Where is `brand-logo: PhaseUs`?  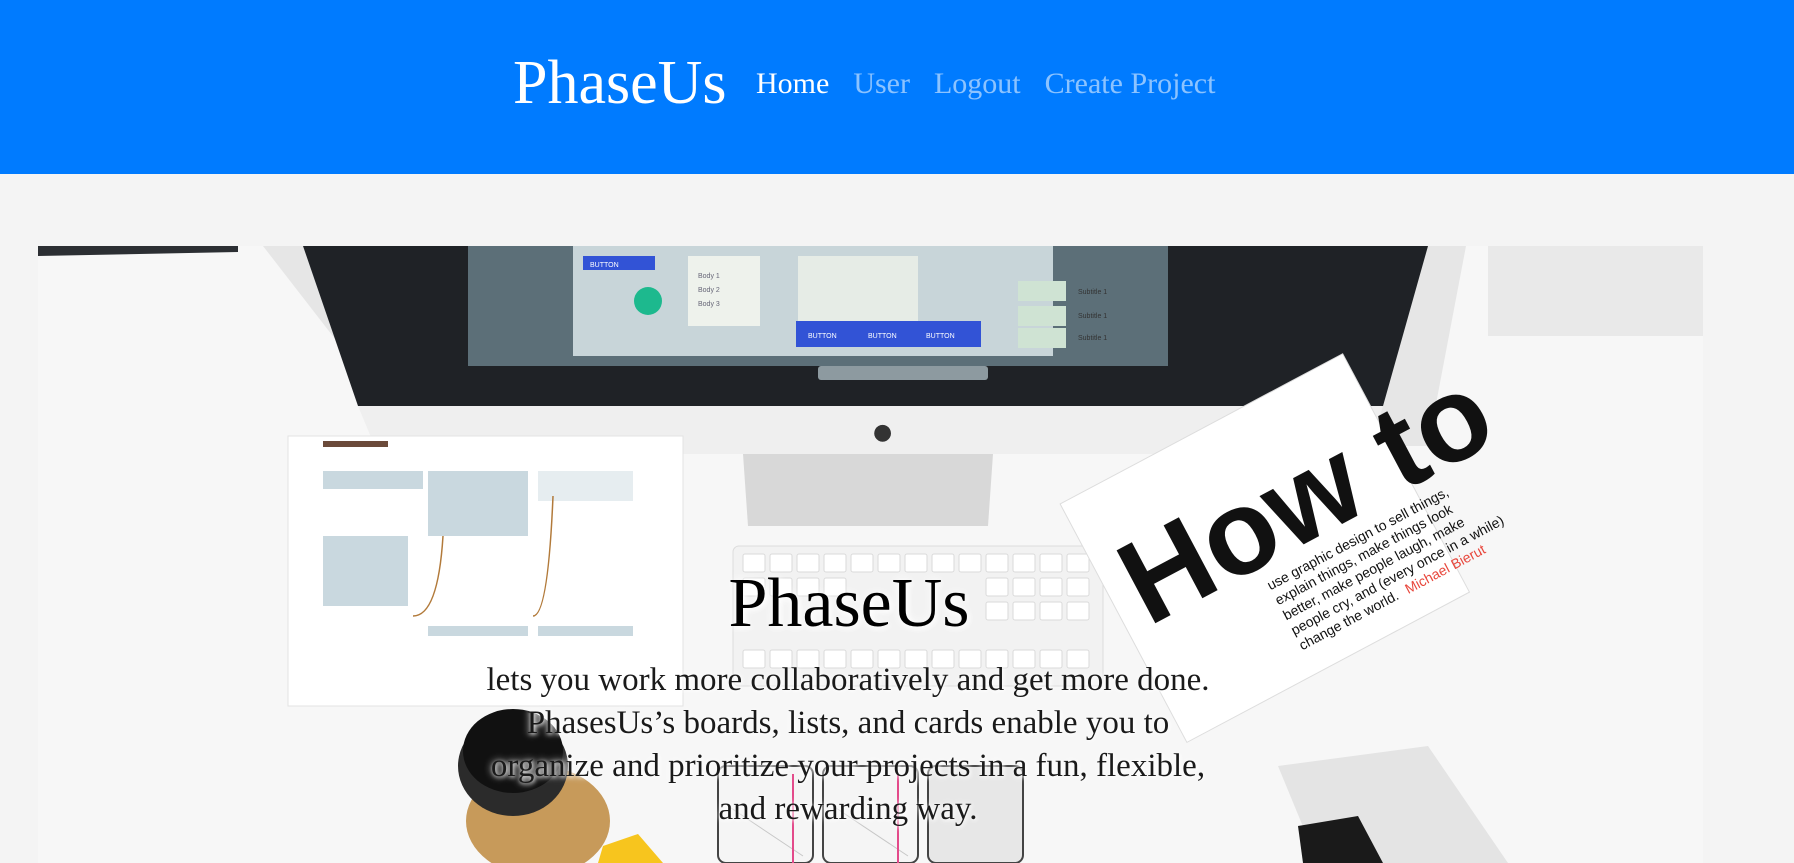
brand-logo: PhaseUs is located at coordinates (620, 83).